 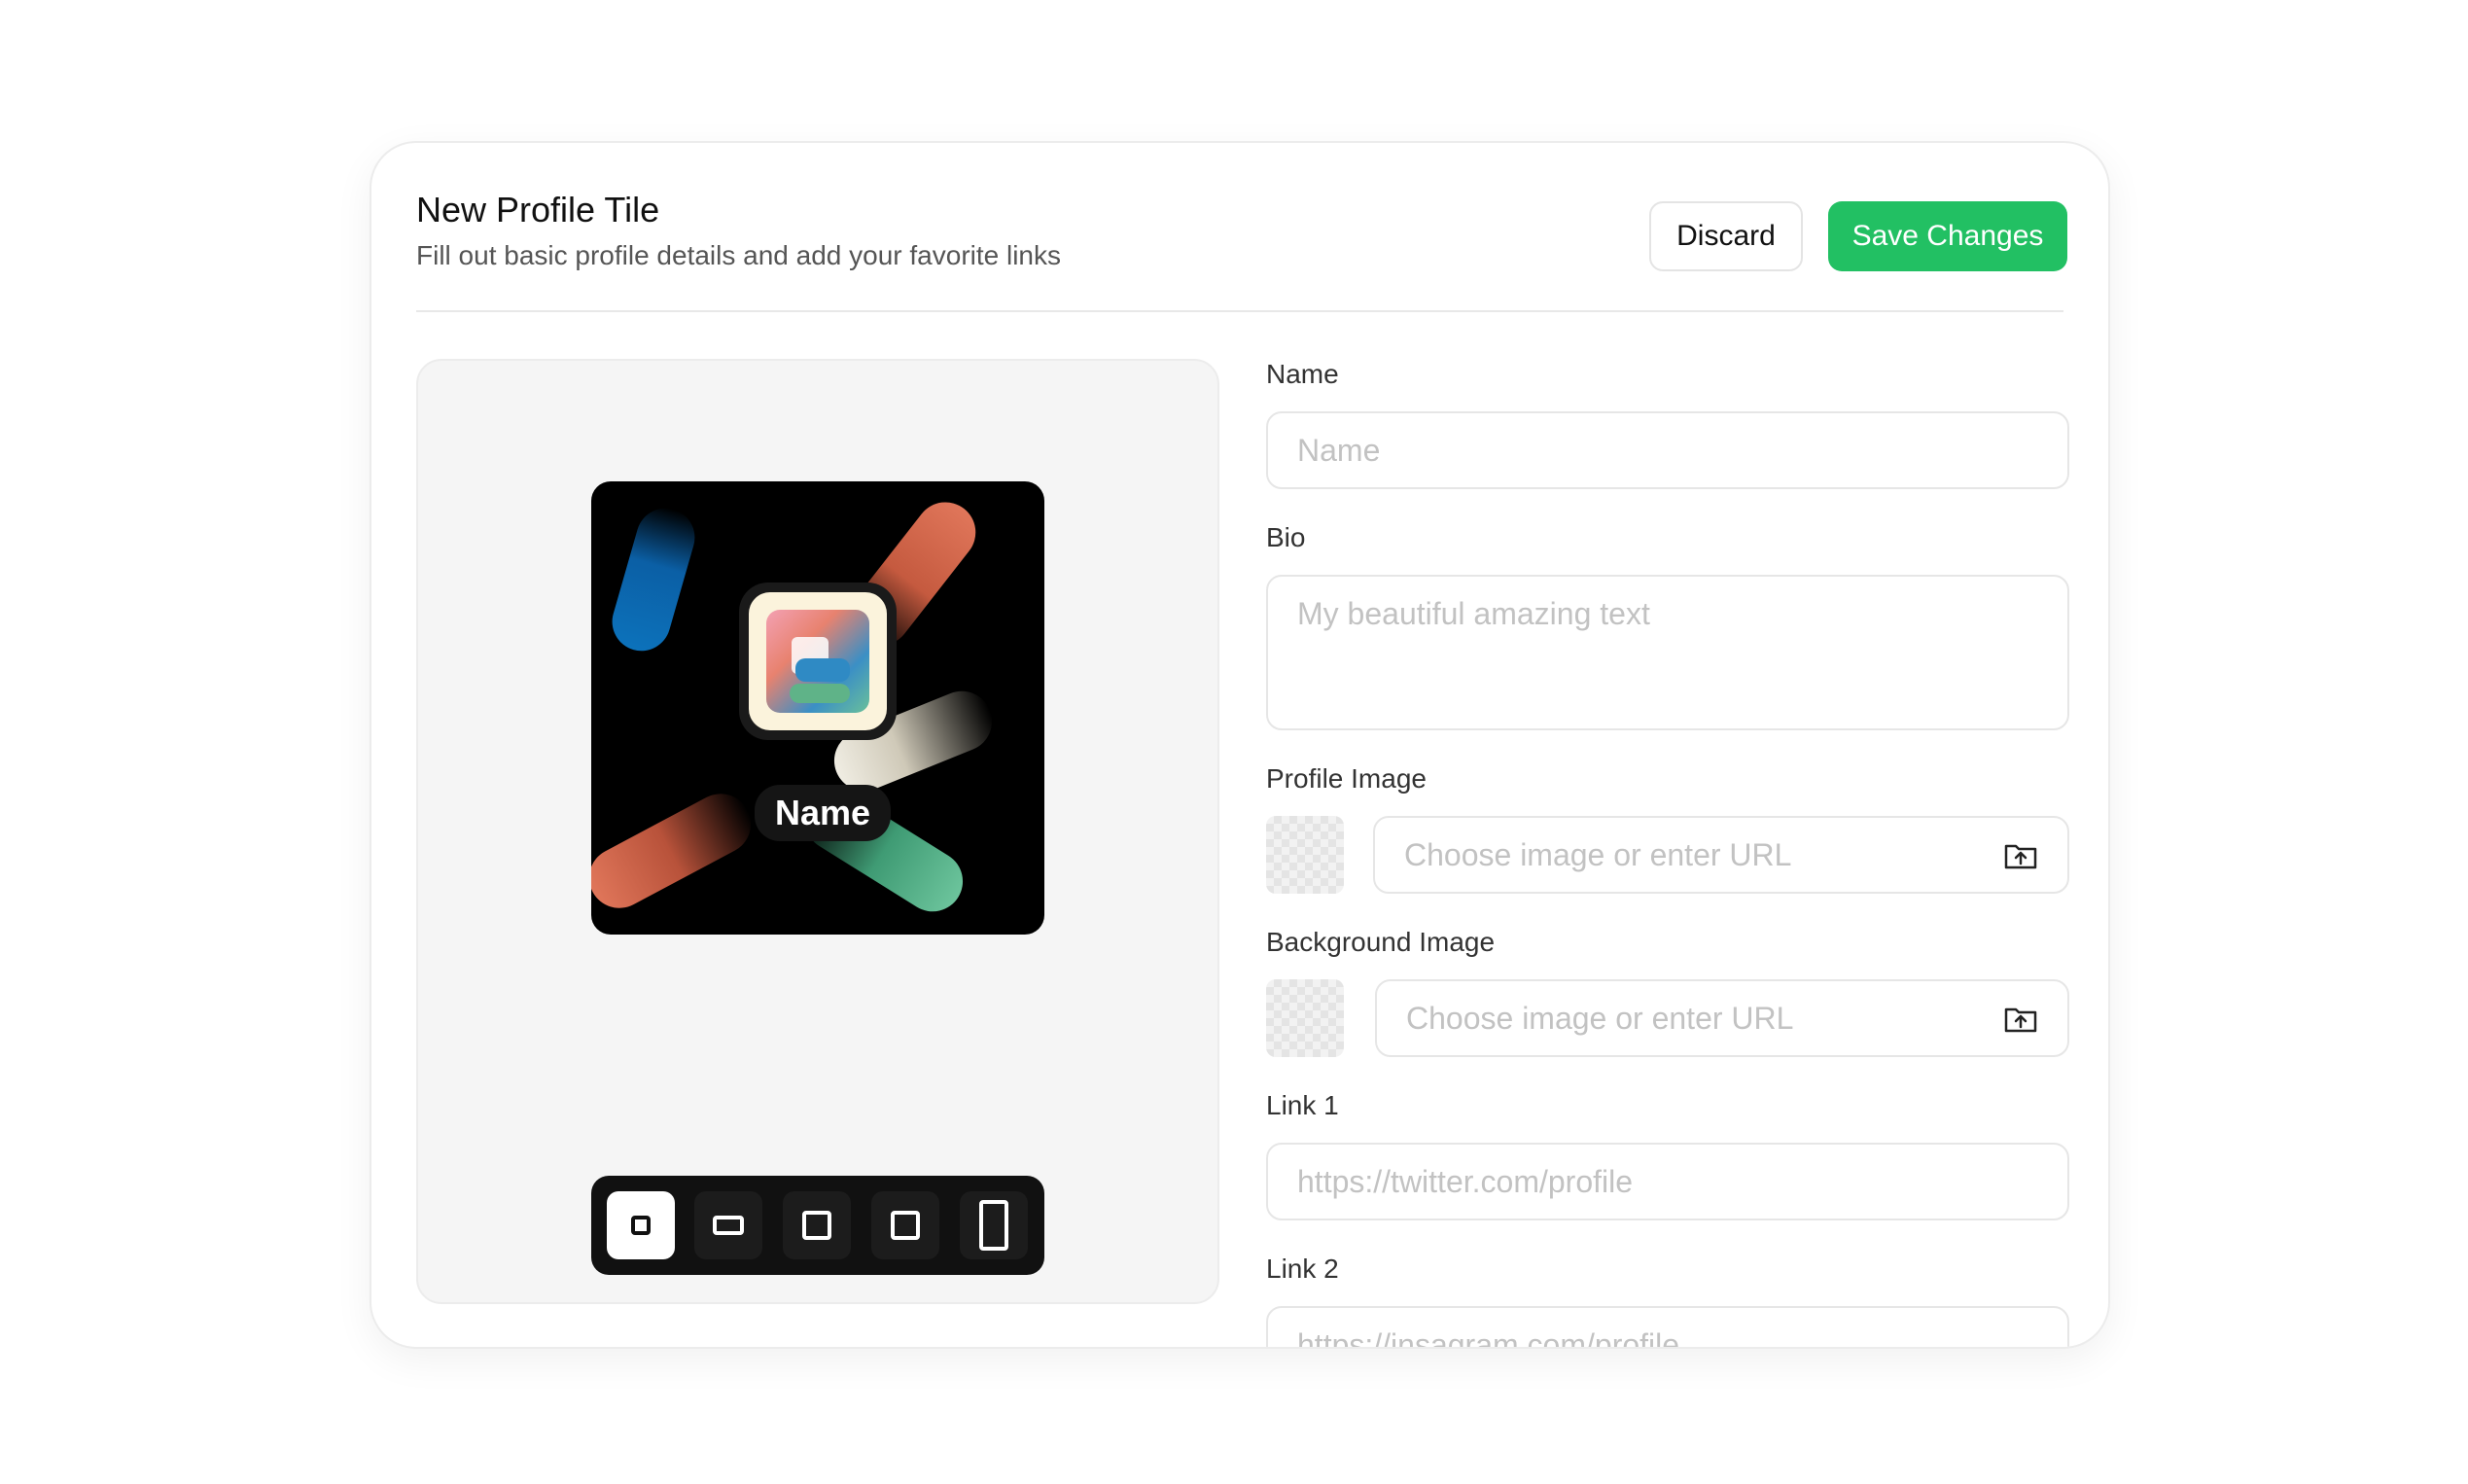 I want to click on save-changes-button: Save Changes, so click(x=1947, y=236).